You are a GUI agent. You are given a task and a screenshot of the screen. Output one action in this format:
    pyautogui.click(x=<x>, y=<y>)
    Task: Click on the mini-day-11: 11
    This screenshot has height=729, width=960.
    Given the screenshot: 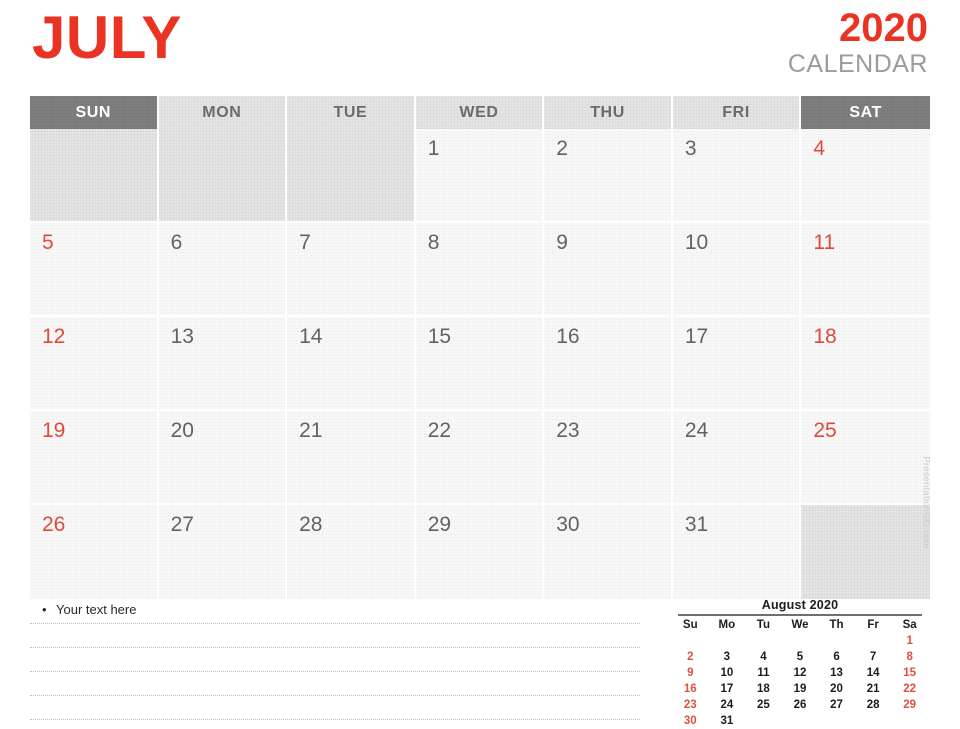 What is the action you would take?
    pyautogui.click(x=763, y=673)
    